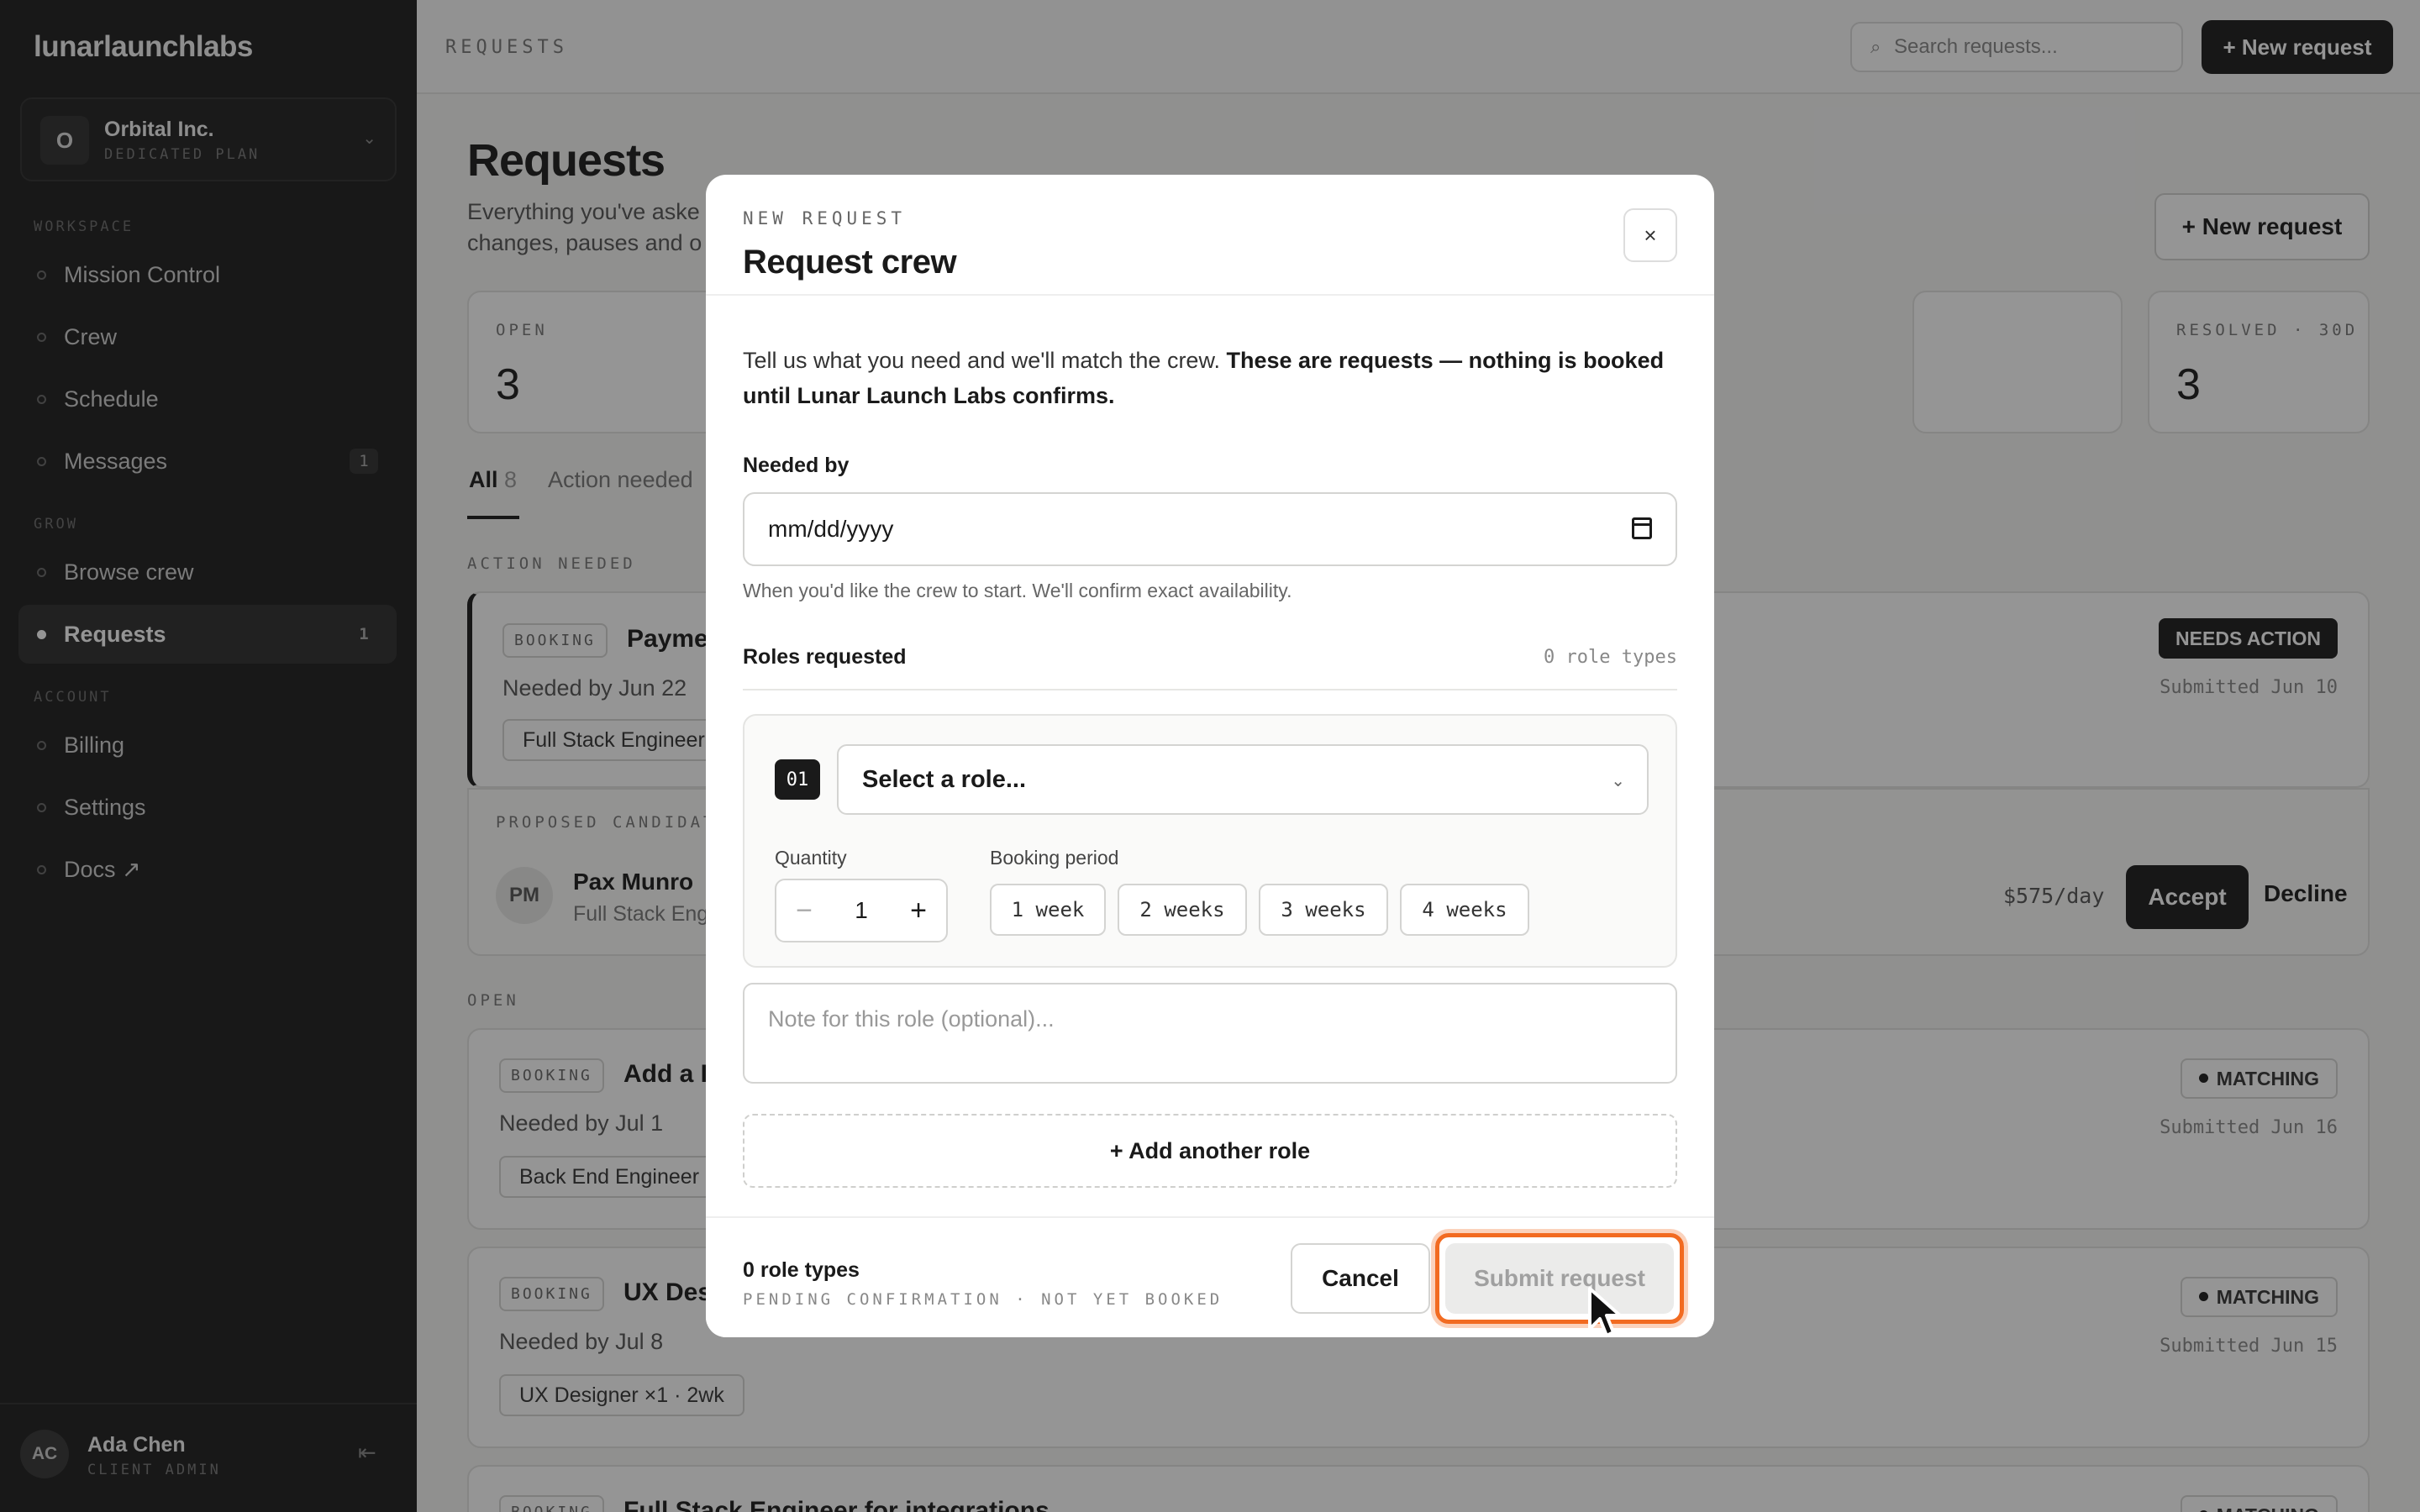 This screenshot has height=1512, width=2420. I want to click on roles-count: 0 role types, so click(1610, 657).